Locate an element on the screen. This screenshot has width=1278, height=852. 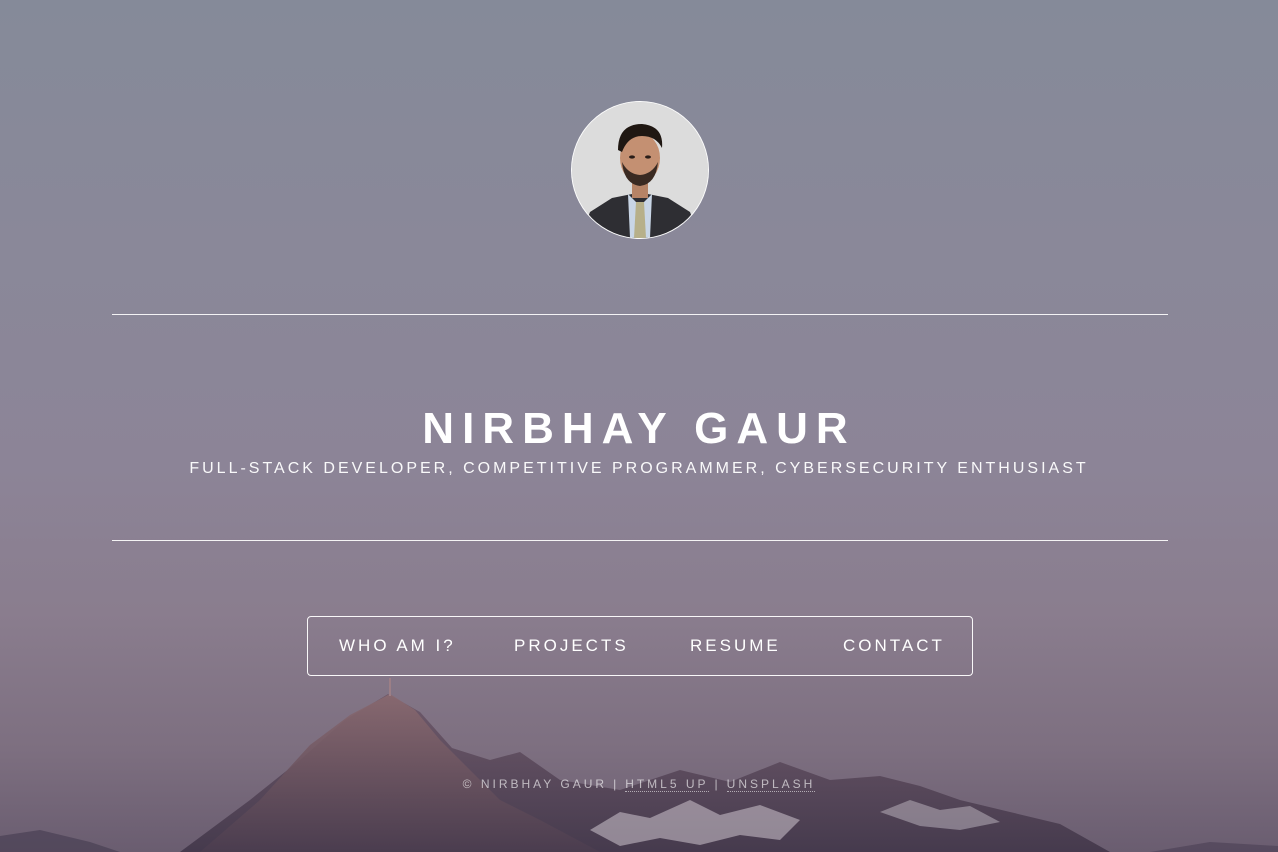
footer-copyright: © Nirbhay Gaur is located at coordinates (535, 784).